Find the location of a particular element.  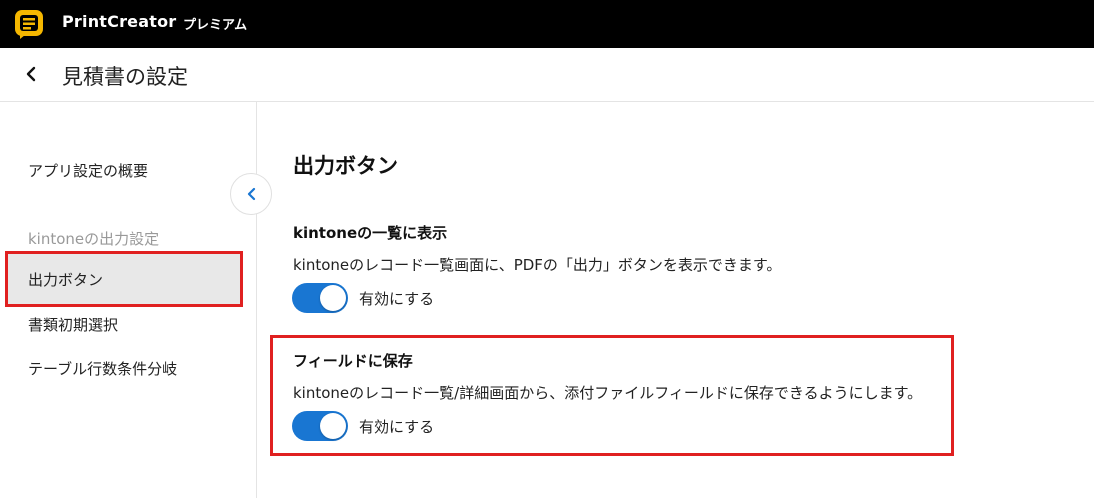

sidebar-section-kintone-output: kintoneの出力設定 is located at coordinates (94, 239).